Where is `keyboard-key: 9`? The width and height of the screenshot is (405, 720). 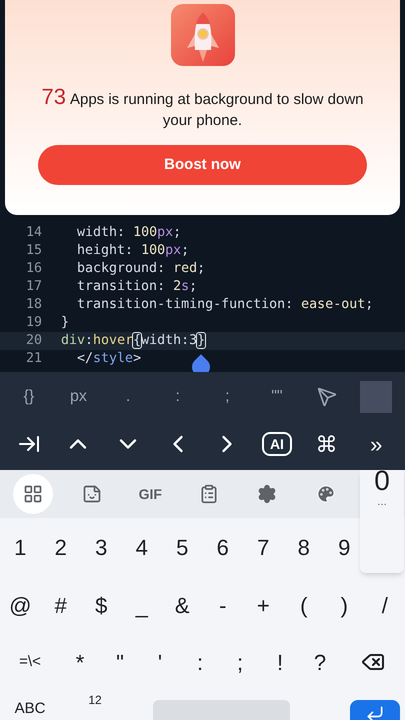
keyboard-key: 9 is located at coordinates (344, 547).